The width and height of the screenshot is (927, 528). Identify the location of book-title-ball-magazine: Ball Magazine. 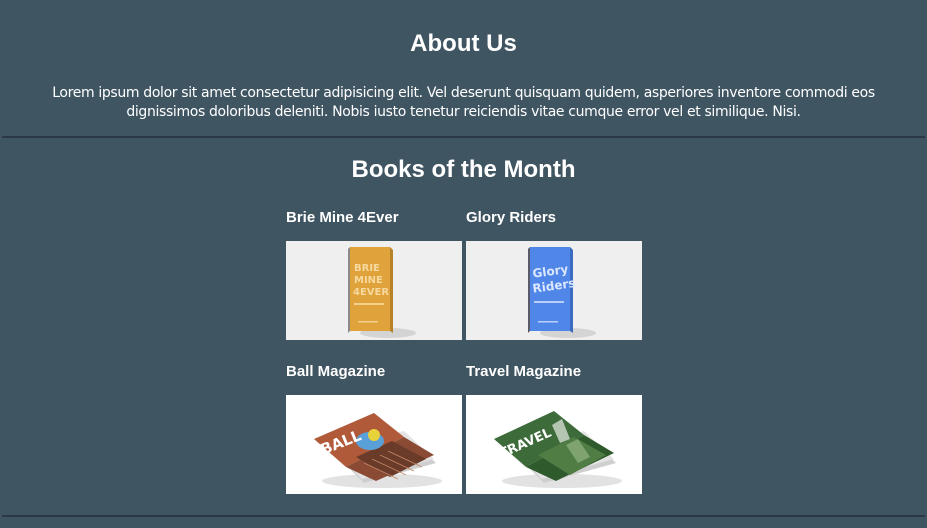
(335, 371).